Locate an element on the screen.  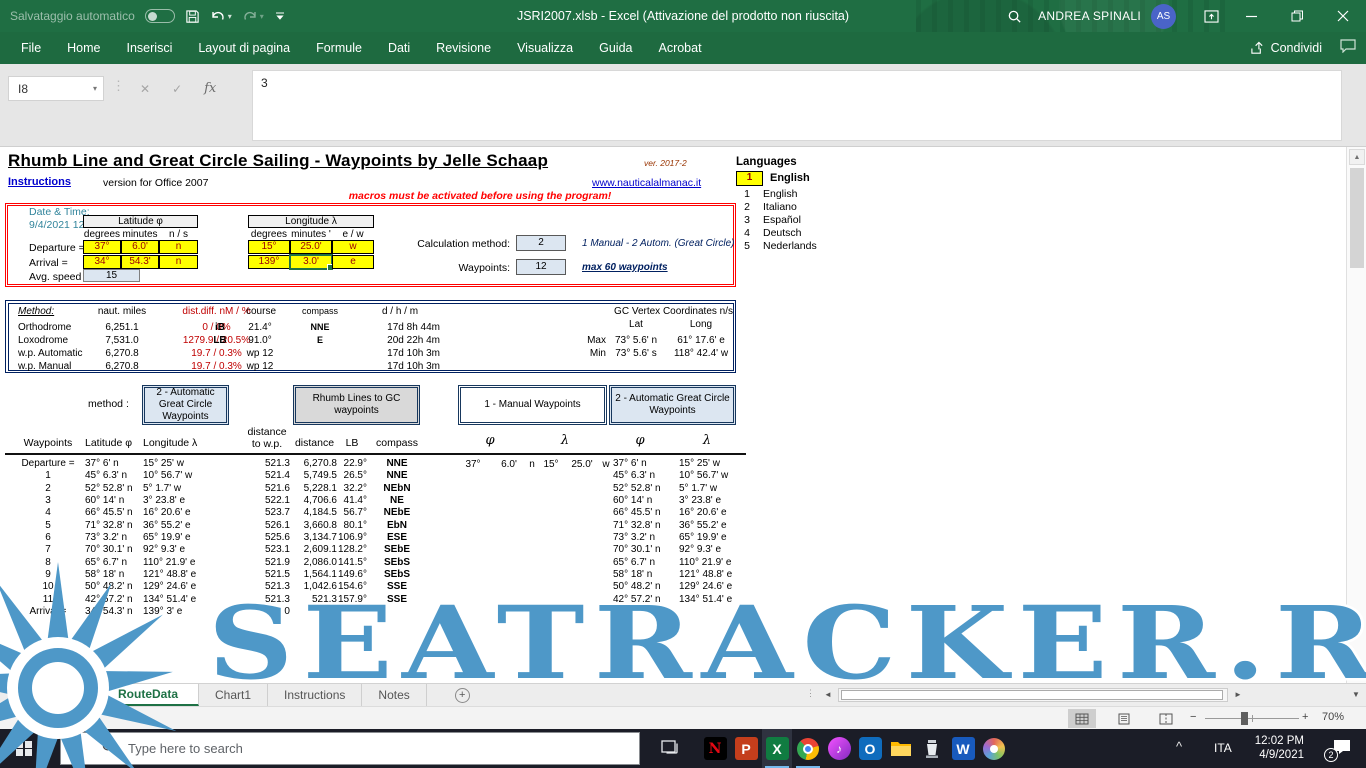
account-name: ANDREA SPINALI is located at coordinates (1089, 16).